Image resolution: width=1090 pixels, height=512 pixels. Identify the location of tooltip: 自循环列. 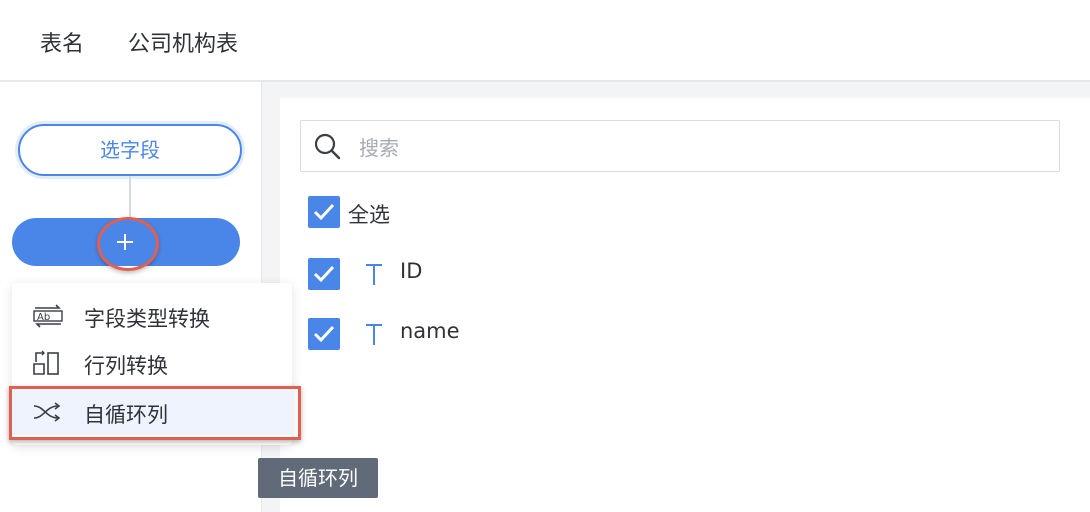
(318, 478).